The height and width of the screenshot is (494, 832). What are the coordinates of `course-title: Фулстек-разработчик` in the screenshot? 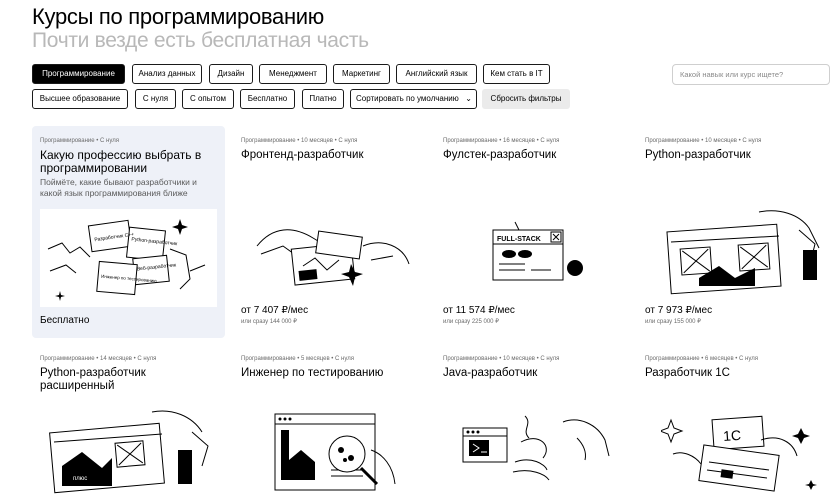 It's located at (500, 155).